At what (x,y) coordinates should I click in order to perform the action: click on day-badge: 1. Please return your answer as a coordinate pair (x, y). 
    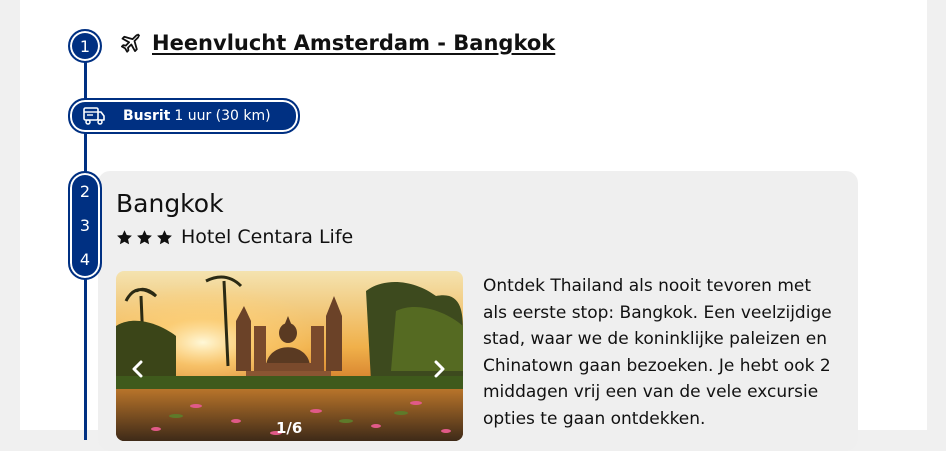
    Looking at the image, I should click on (85, 46).